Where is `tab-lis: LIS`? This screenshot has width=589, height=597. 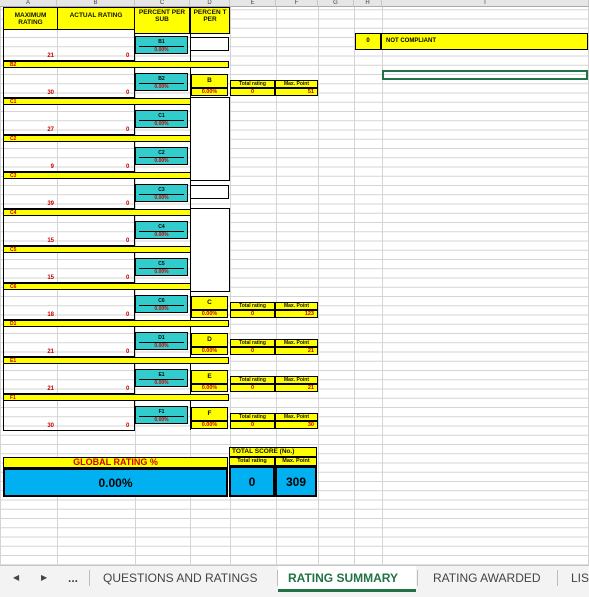 tab-lis: LIS is located at coordinates (580, 578).